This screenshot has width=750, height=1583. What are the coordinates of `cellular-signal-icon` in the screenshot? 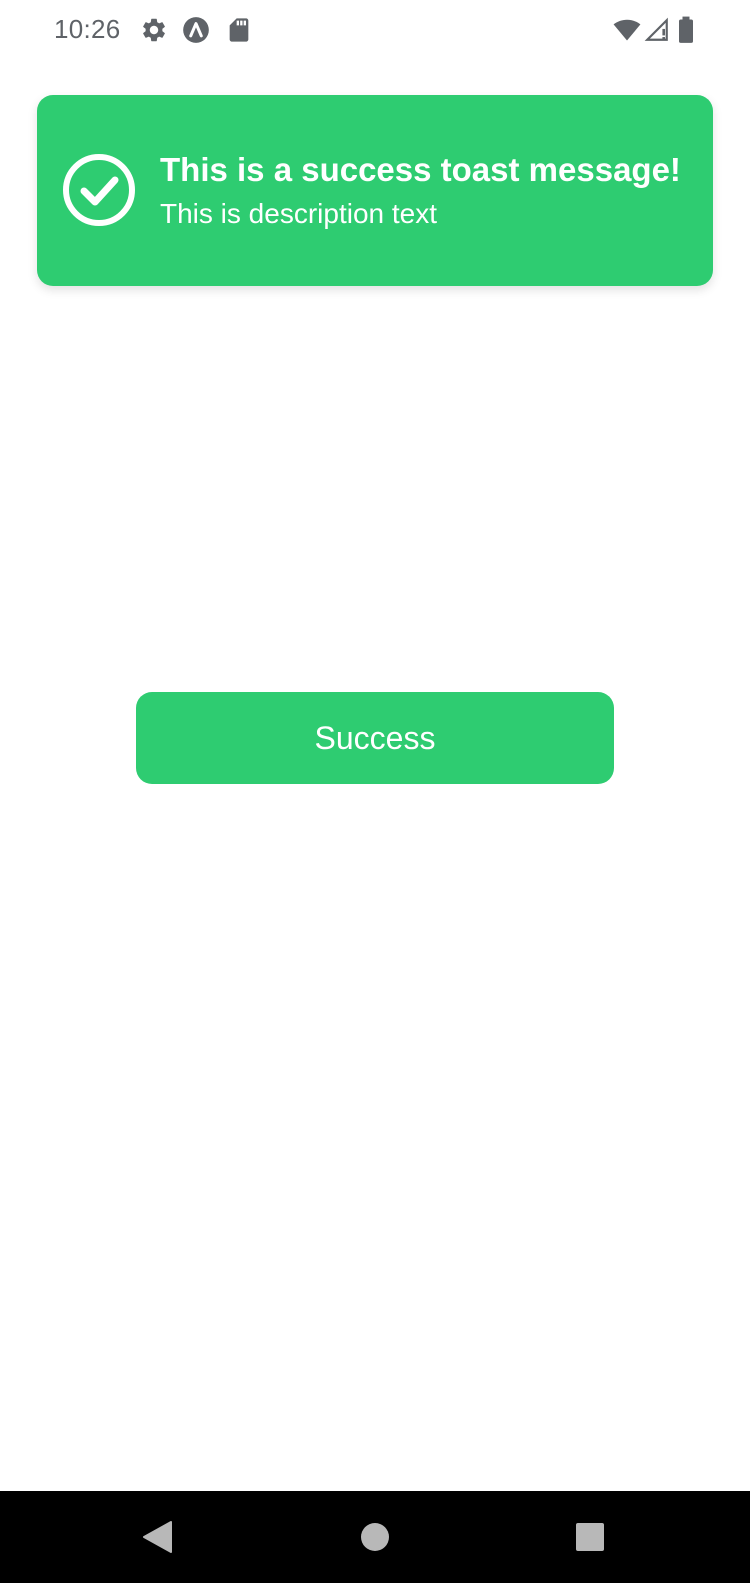 It's located at (657, 30).